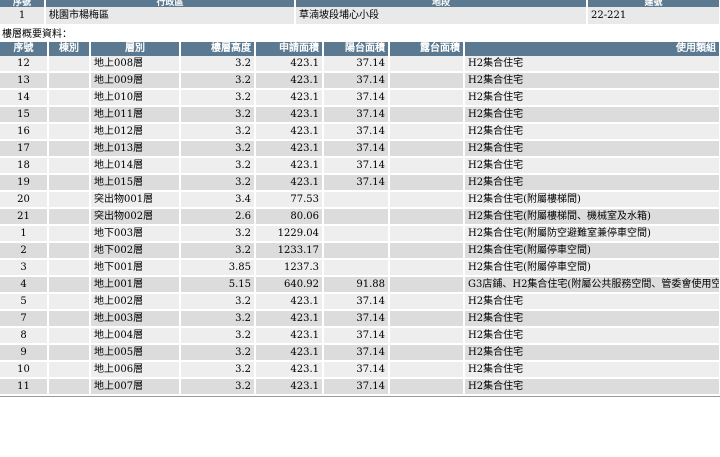 The height and width of the screenshot is (457, 720). I want to click on floor-cell: 地上012層, so click(135, 132).